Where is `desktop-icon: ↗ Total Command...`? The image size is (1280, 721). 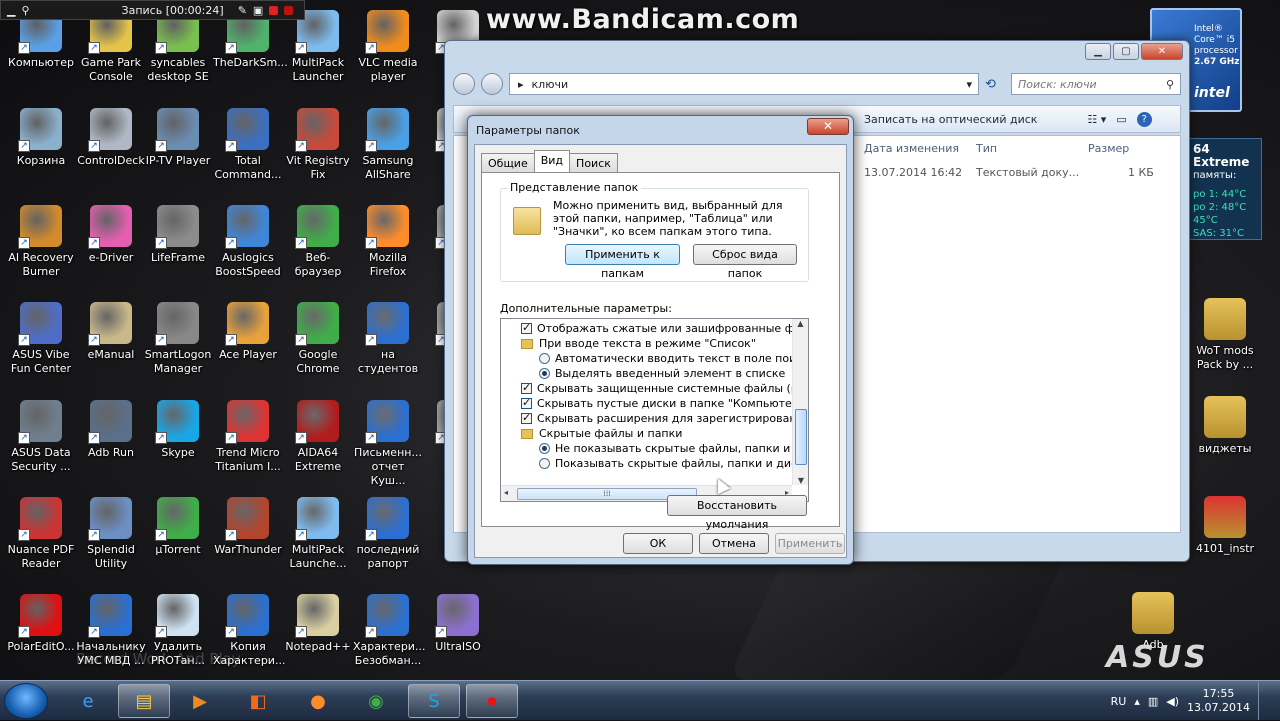 desktop-icon: ↗ Total Command... is located at coordinates (248, 145).